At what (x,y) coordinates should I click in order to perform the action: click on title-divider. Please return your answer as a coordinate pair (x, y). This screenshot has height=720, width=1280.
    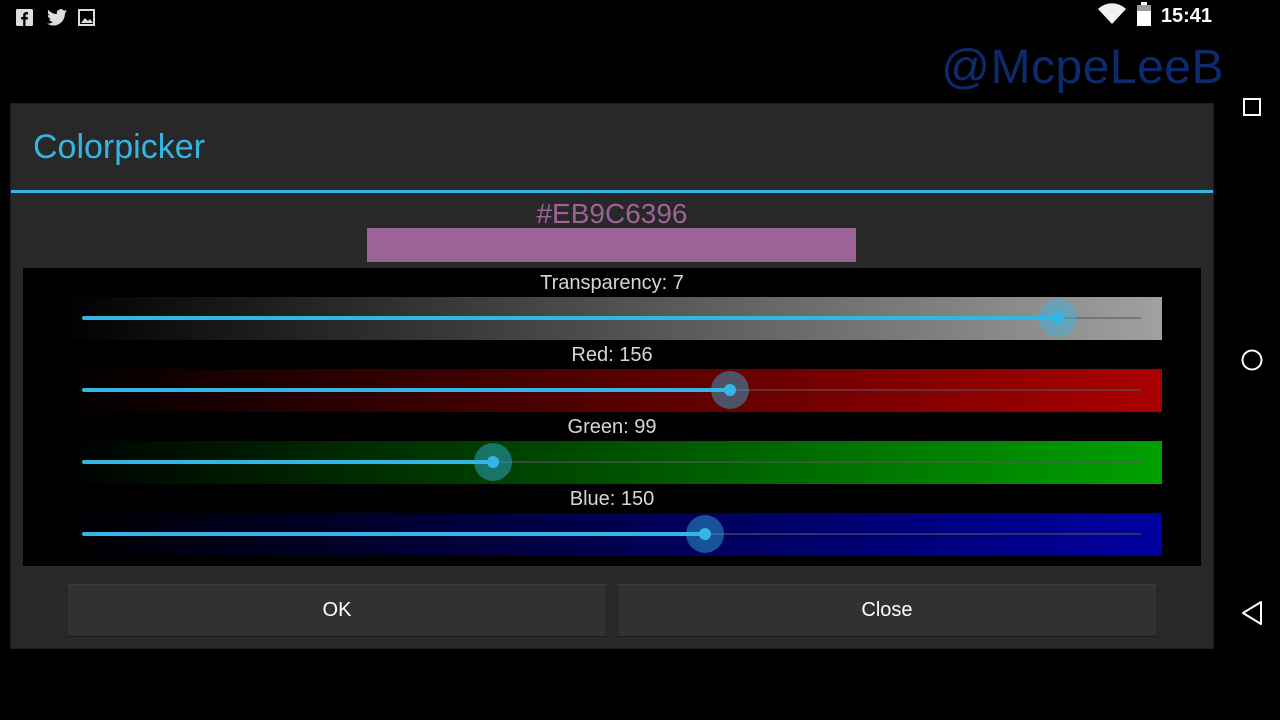
    Looking at the image, I should click on (612, 191).